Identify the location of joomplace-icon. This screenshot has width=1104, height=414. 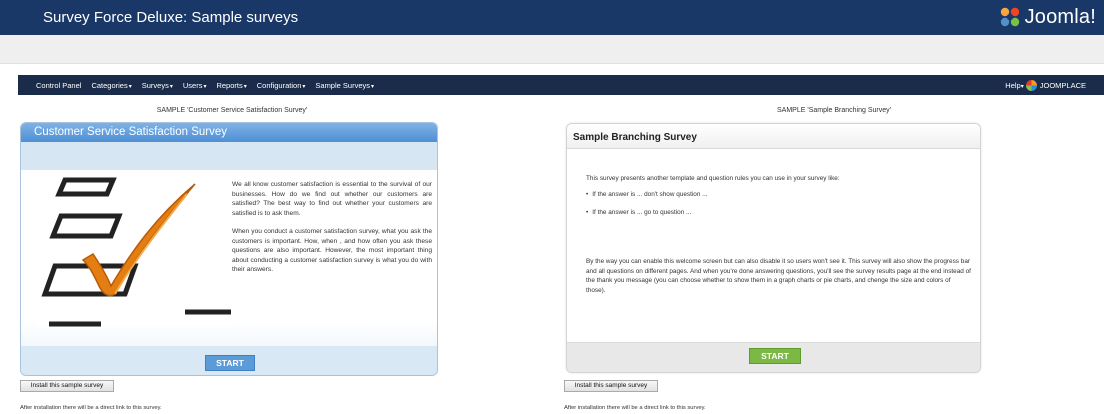
(1031, 85).